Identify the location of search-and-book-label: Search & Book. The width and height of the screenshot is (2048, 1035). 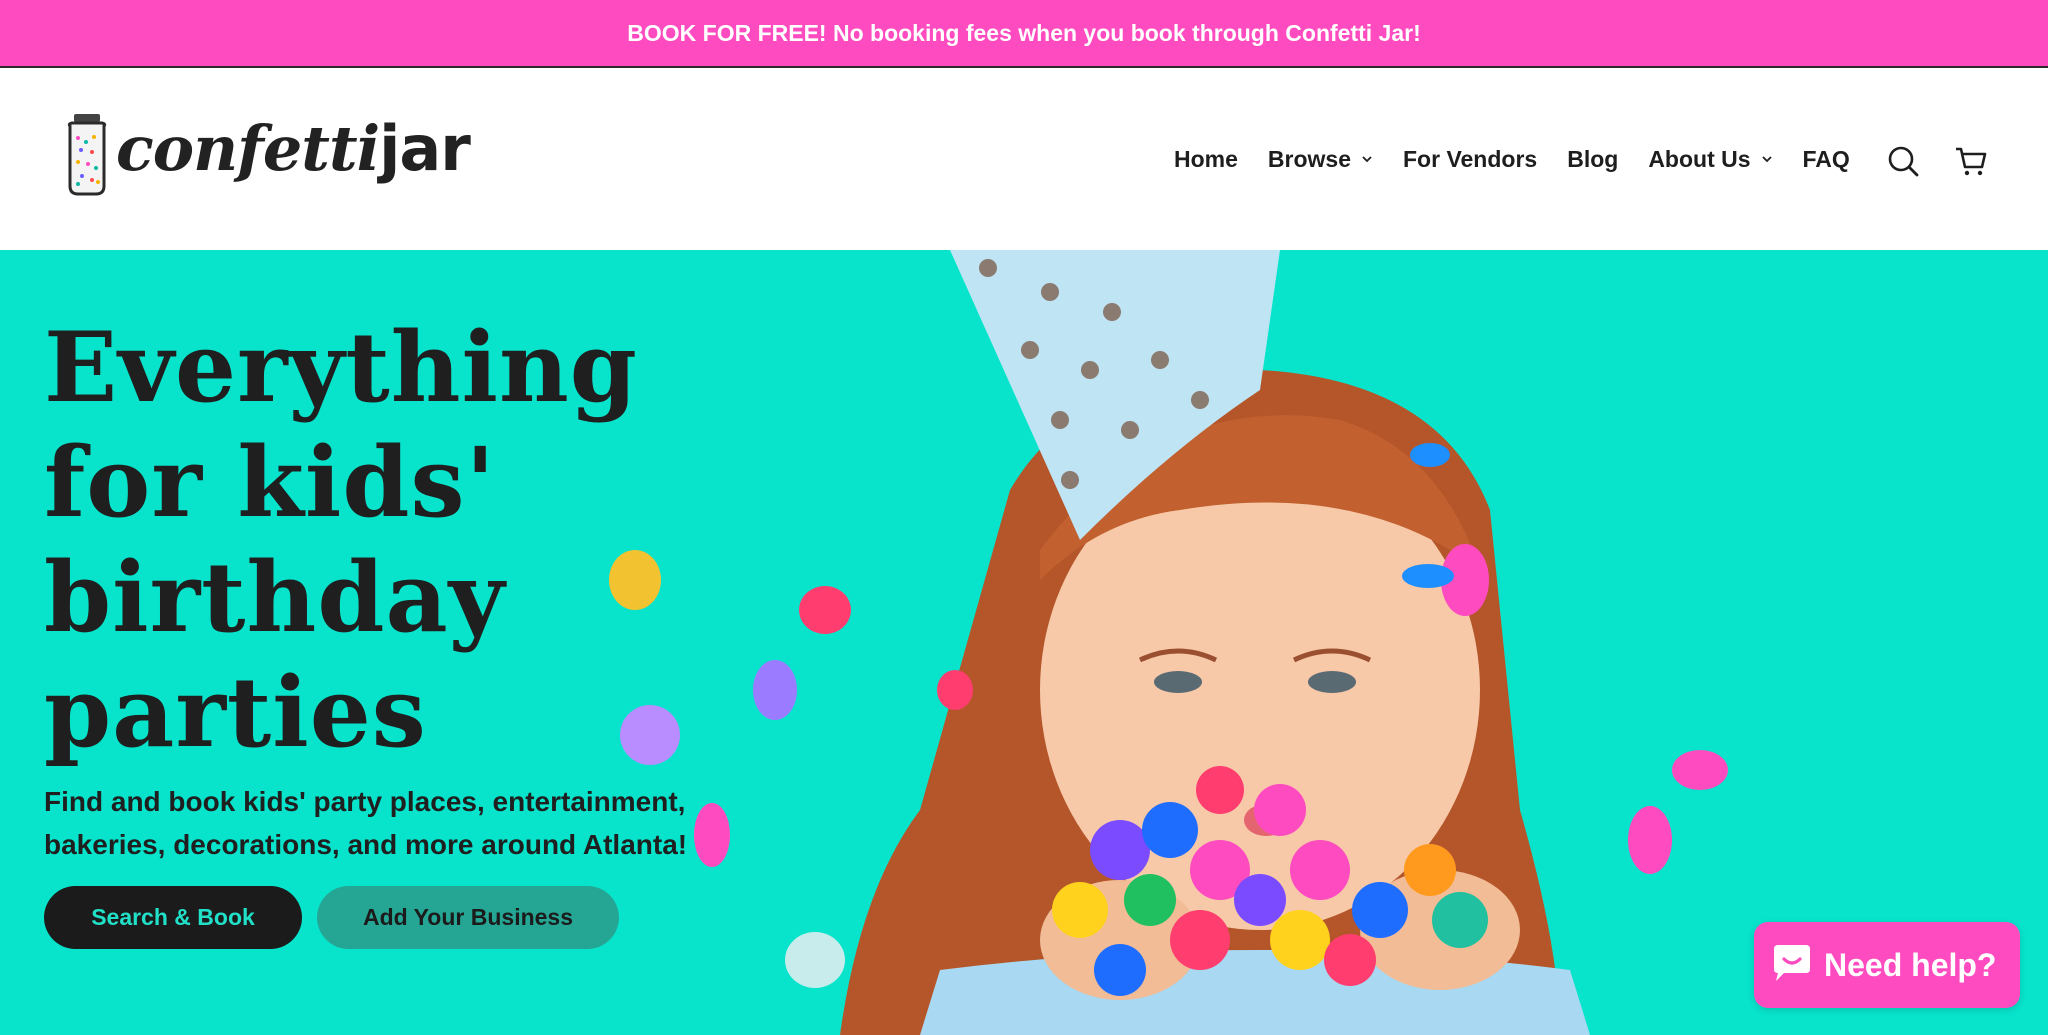
(173, 917).